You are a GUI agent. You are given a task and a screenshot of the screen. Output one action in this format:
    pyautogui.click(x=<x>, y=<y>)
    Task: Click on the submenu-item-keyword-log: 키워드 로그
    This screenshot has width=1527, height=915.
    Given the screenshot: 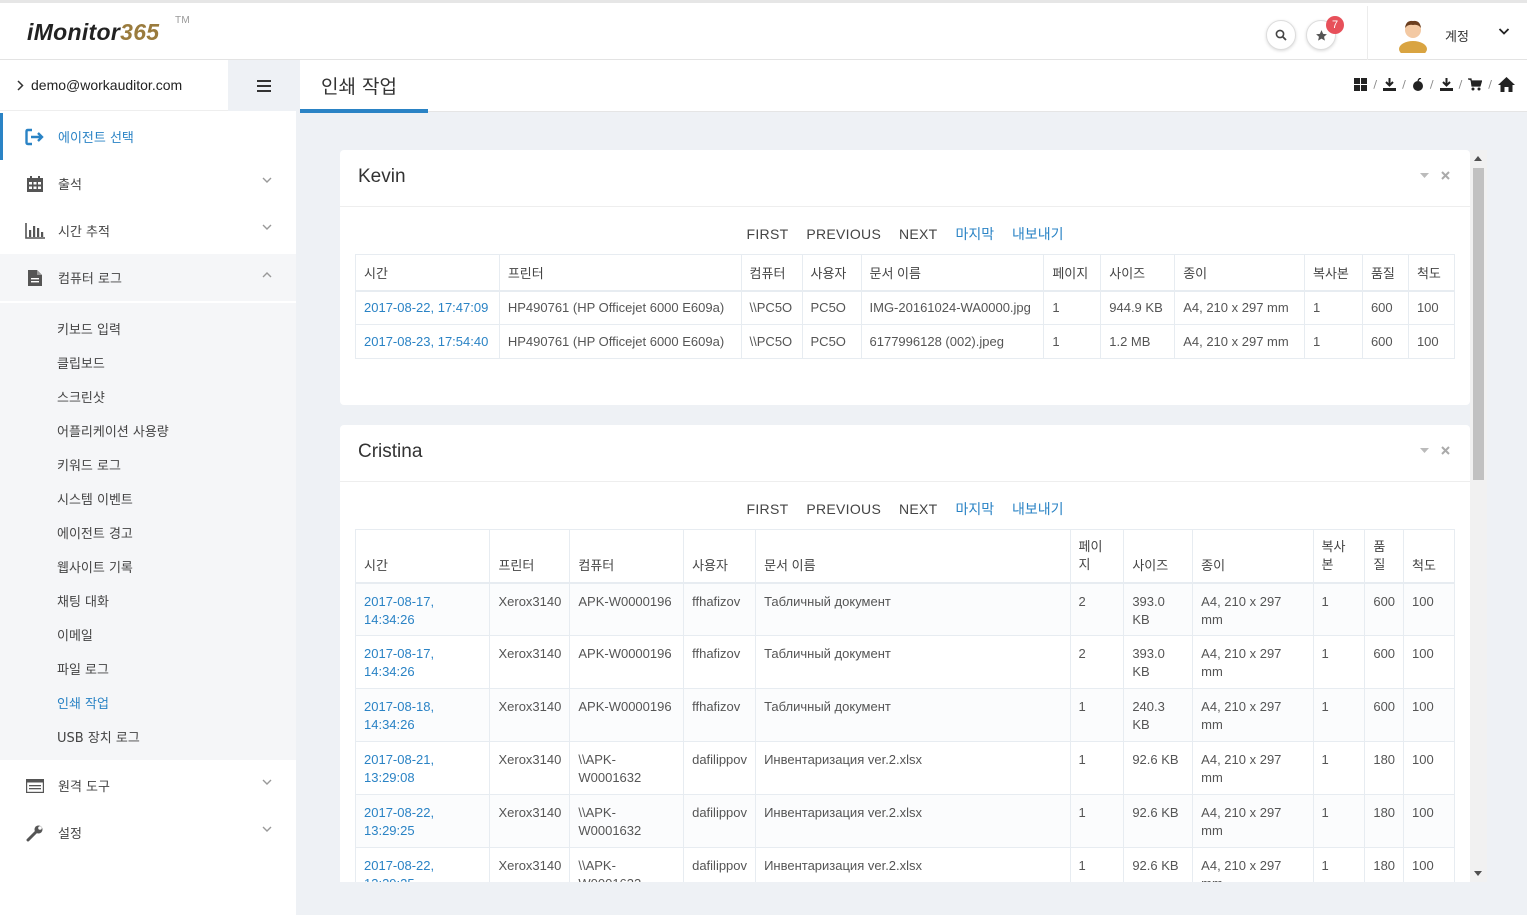 What is the action you would take?
    pyautogui.click(x=89, y=464)
    